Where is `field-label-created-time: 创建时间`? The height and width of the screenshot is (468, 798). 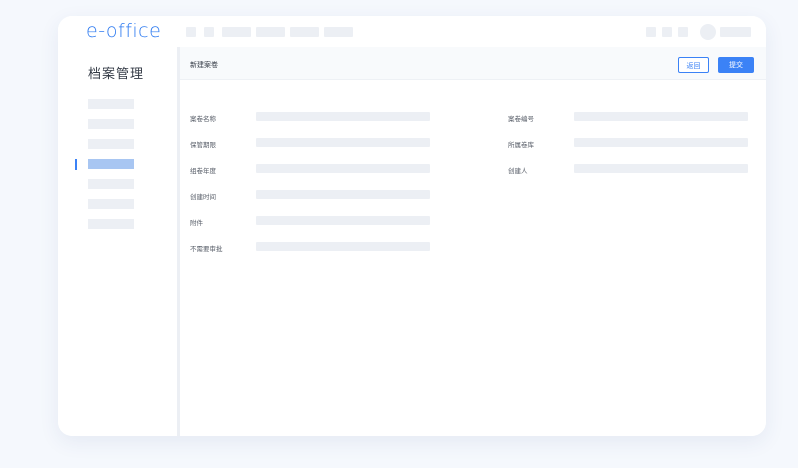 field-label-created-time: 创建时间 is located at coordinates (203, 197).